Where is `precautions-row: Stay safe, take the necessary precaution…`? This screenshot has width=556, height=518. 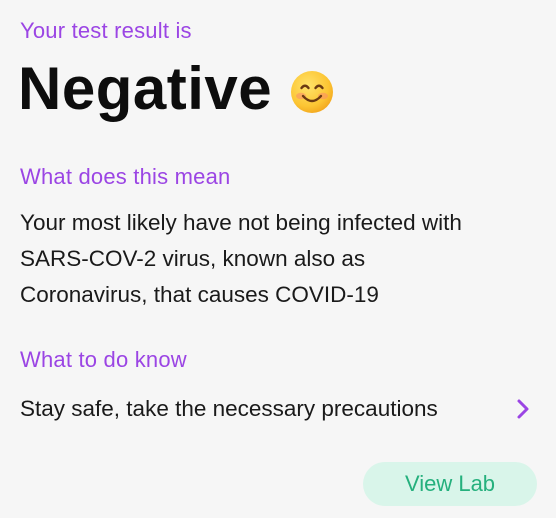
precautions-row: Stay safe, take the necessary precaution… is located at coordinates (278, 409).